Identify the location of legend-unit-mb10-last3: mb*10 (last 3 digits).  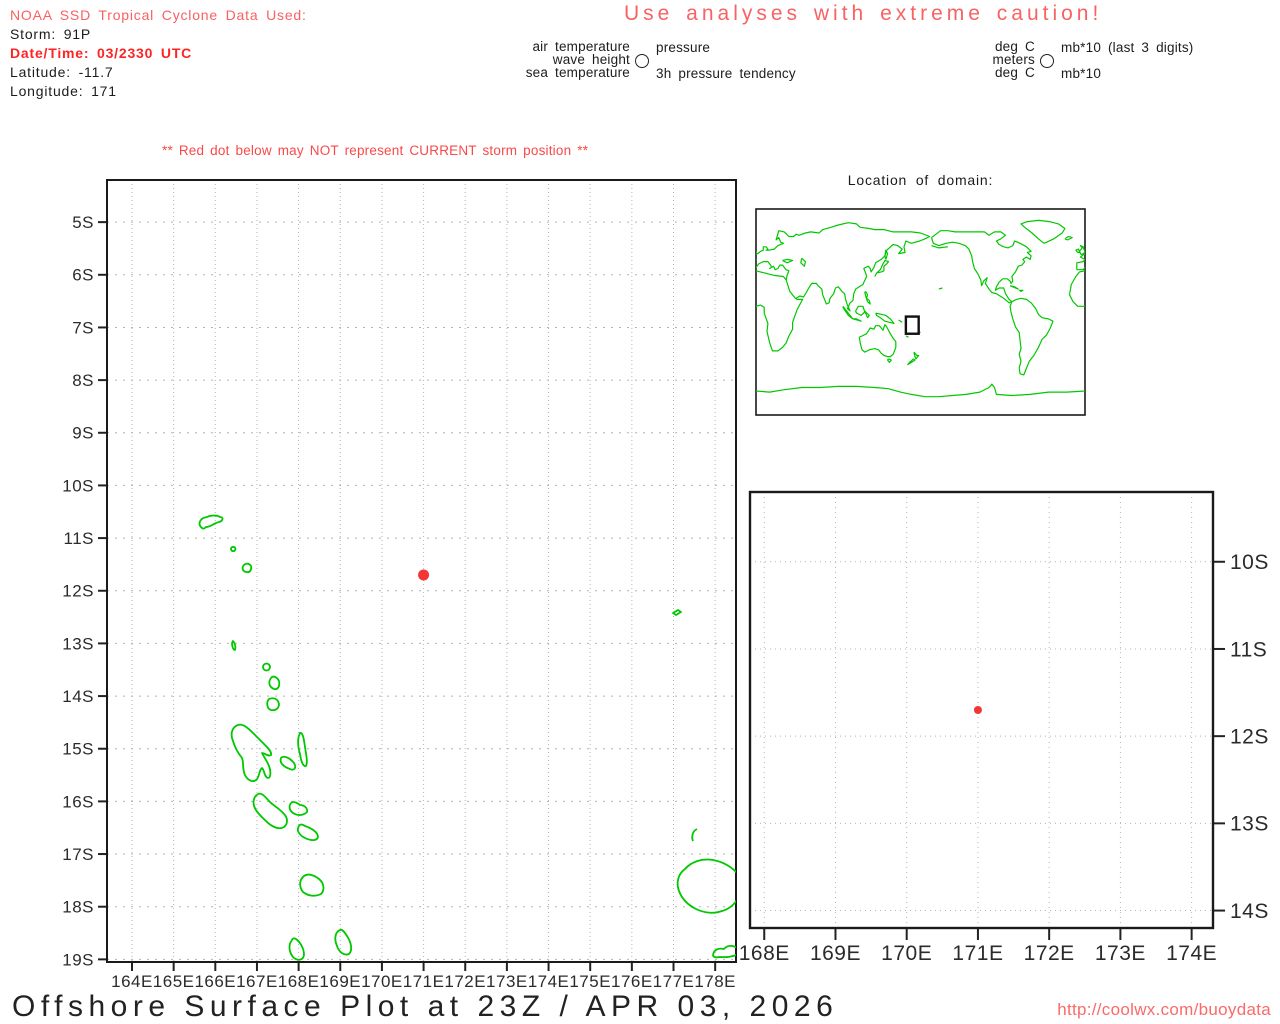
(1127, 47).